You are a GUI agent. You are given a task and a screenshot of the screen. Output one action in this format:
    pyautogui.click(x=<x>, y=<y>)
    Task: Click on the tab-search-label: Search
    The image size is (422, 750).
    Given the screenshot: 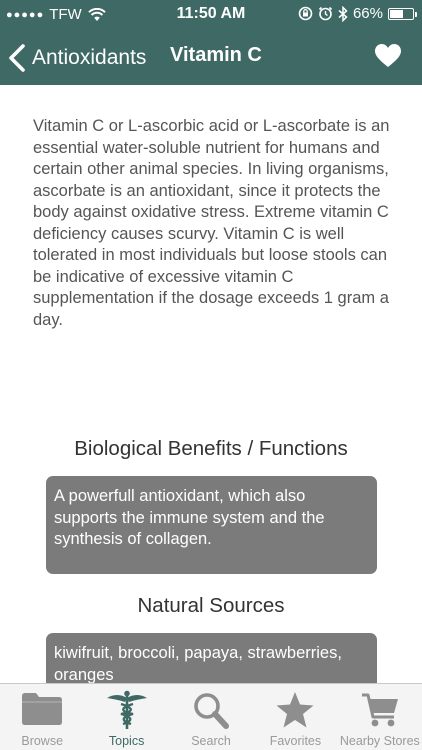 What is the action you would take?
    pyautogui.click(x=211, y=741)
    